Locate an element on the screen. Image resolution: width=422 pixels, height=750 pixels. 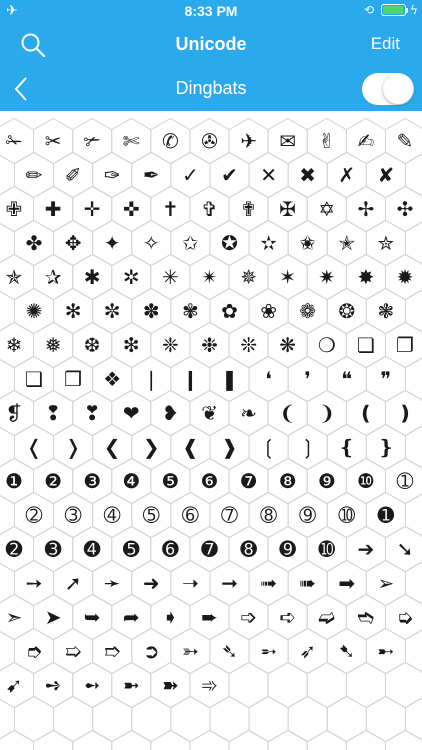
glyph-cell: ✁ is located at coordinates (16, 141).